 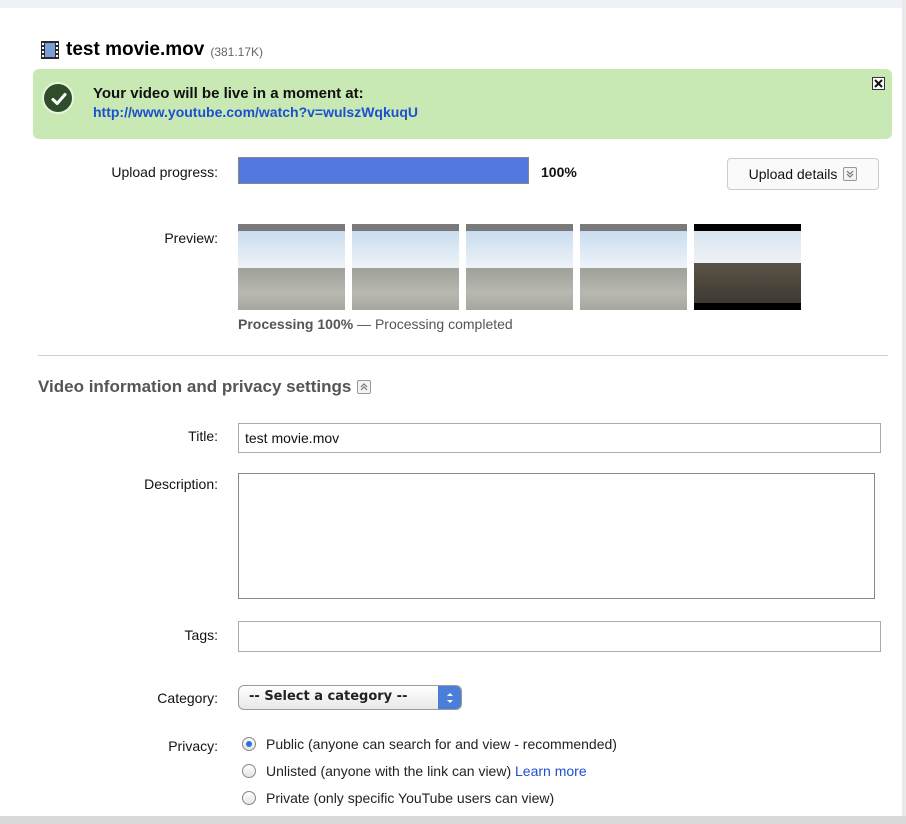 I want to click on upload-progress-label: Upload progress:, so click(x=164, y=172).